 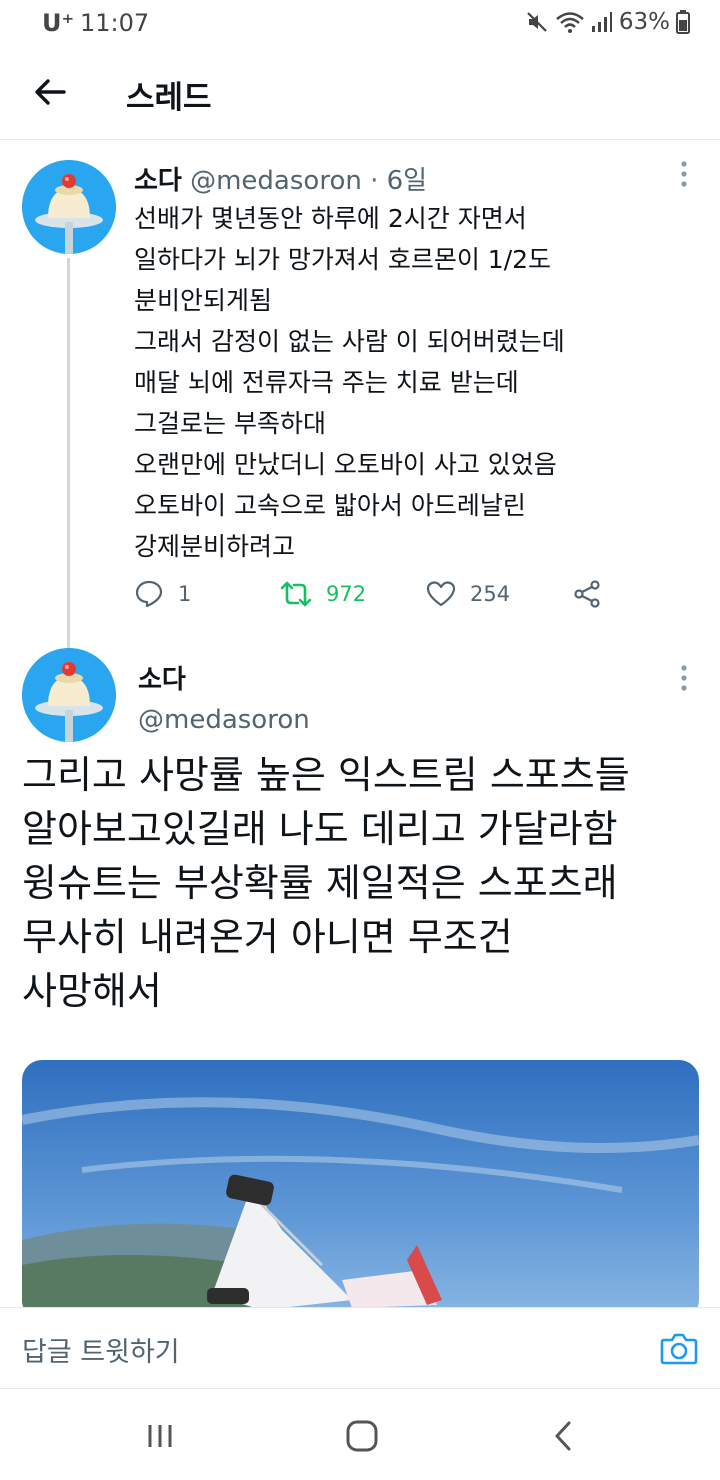 What do you see at coordinates (570, 22) in the screenshot?
I see `wifi-icon` at bounding box center [570, 22].